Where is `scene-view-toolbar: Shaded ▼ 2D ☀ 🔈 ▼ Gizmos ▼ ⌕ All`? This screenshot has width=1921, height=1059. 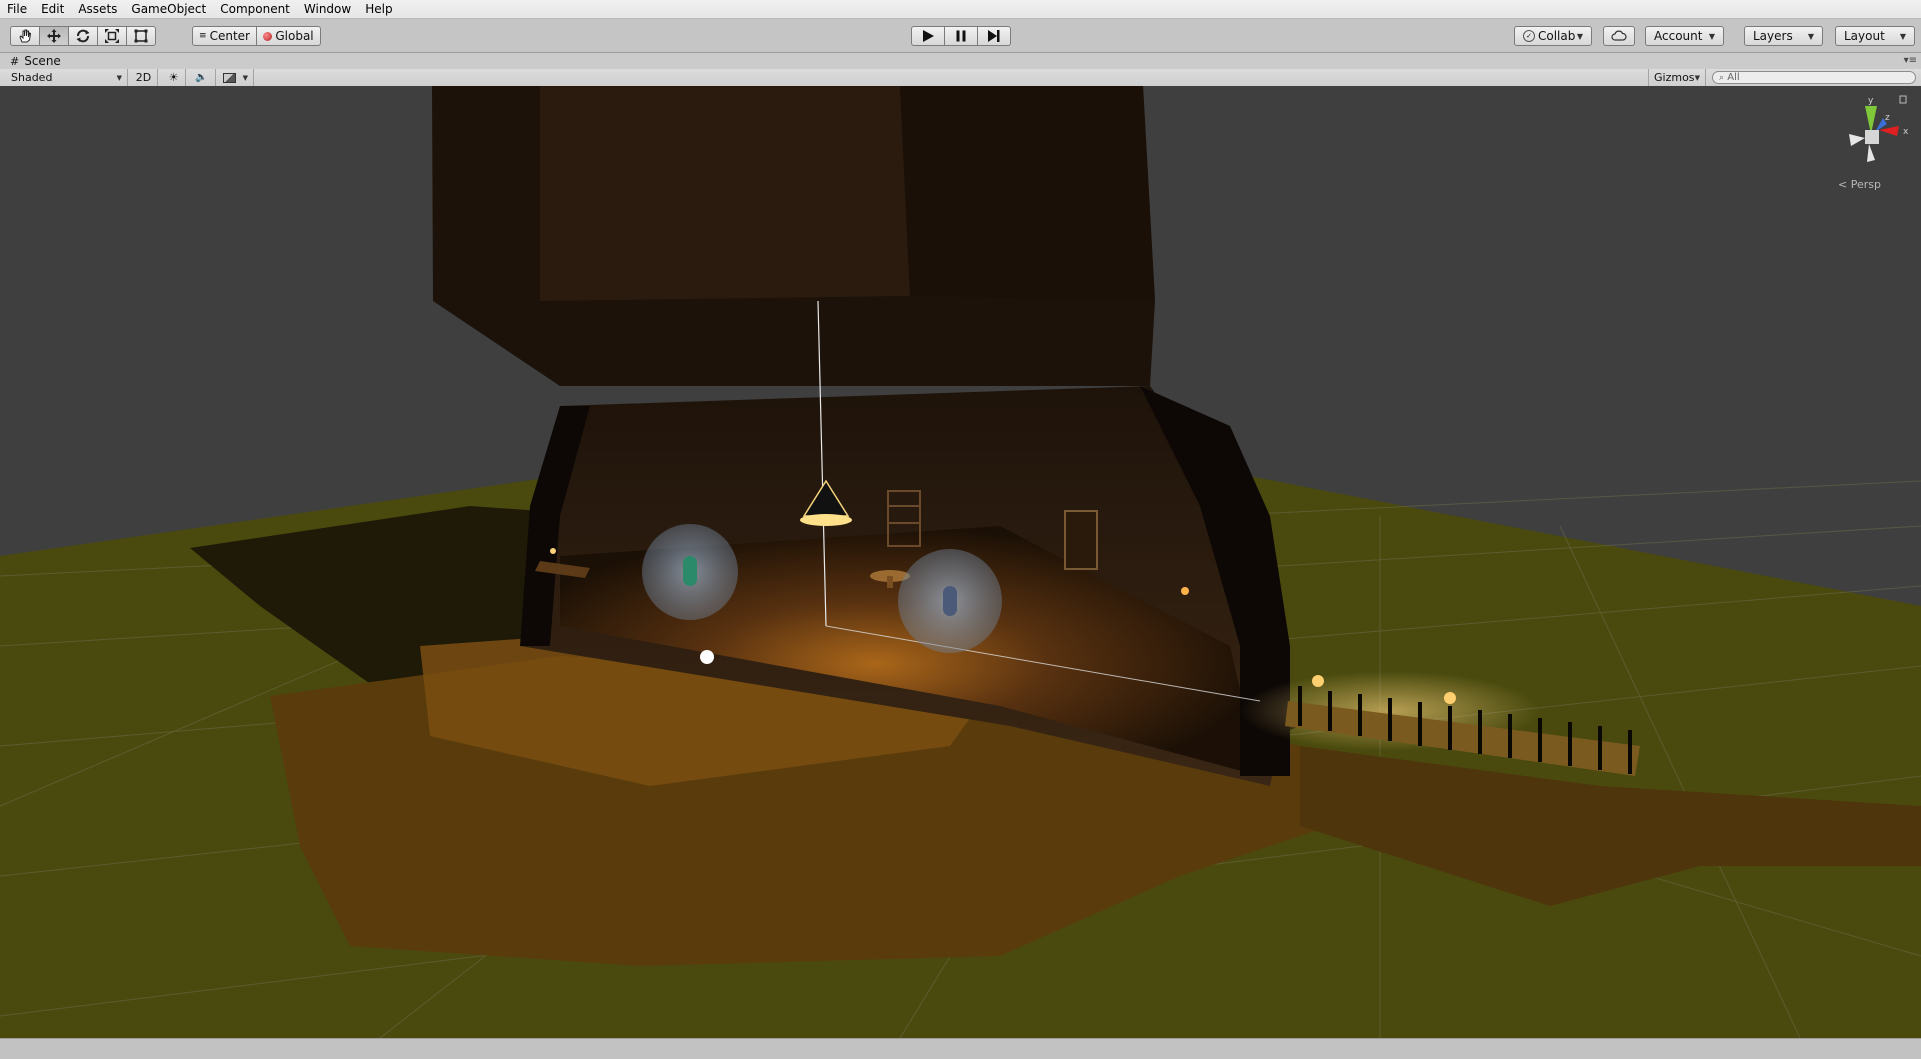
scene-view-toolbar: Shaded ▼ 2D ☀ 🔈 ▼ Gizmos ▼ ⌕ All is located at coordinates (960, 78).